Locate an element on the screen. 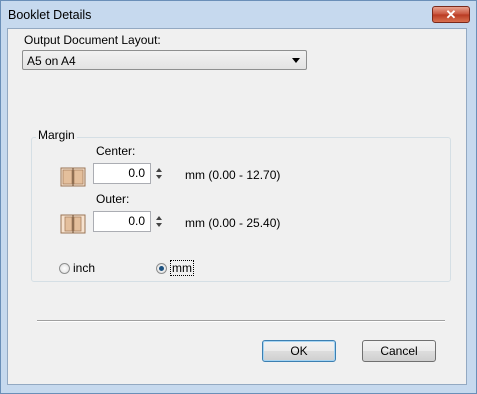 This screenshot has height=394, width=477. center-margin-input: 0.0 is located at coordinates (122, 173).